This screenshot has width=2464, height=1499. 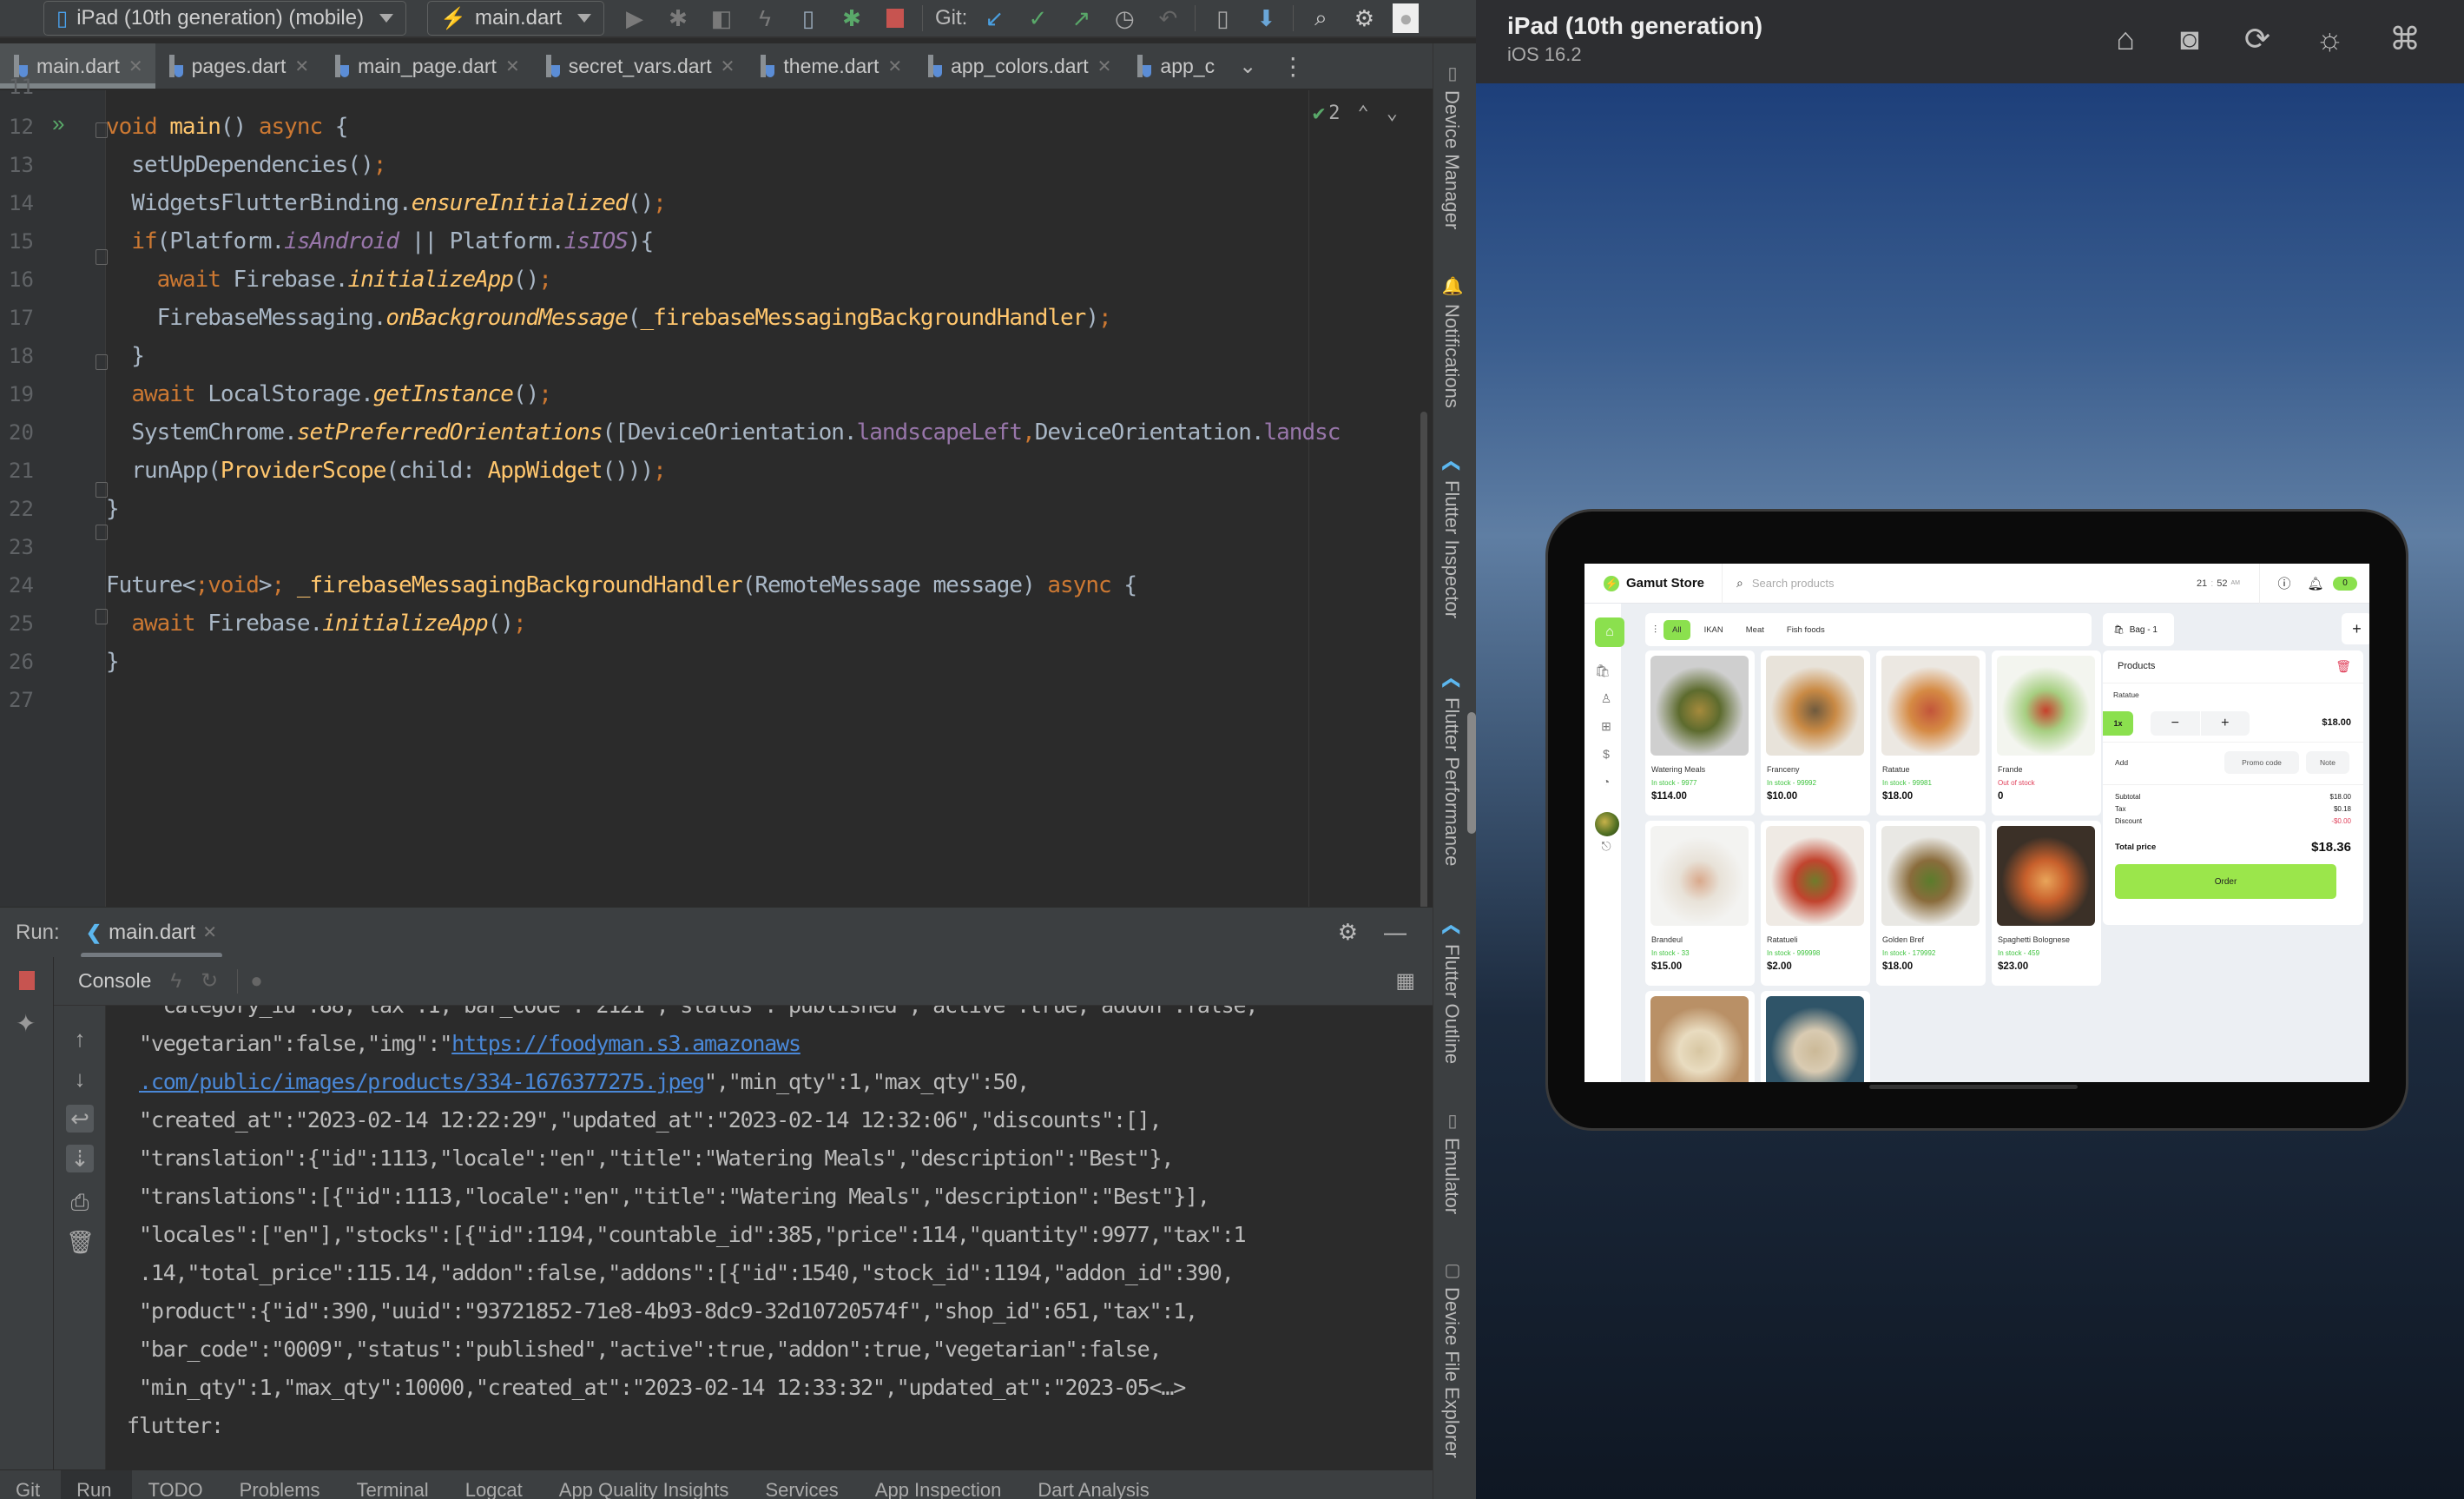 What do you see at coordinates (151, 933) in the screenshot?
I see `run-tab-main-dart: ❮ main.dart ✕` at bounding box center [151, 933].